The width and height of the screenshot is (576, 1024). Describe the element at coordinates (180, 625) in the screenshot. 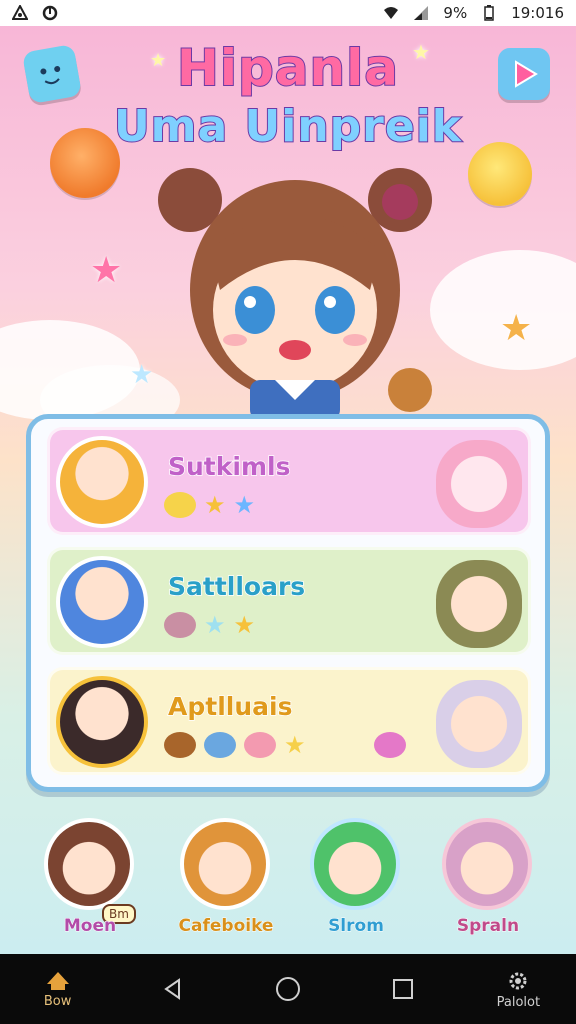

I see `shell-item-icon` at that location.